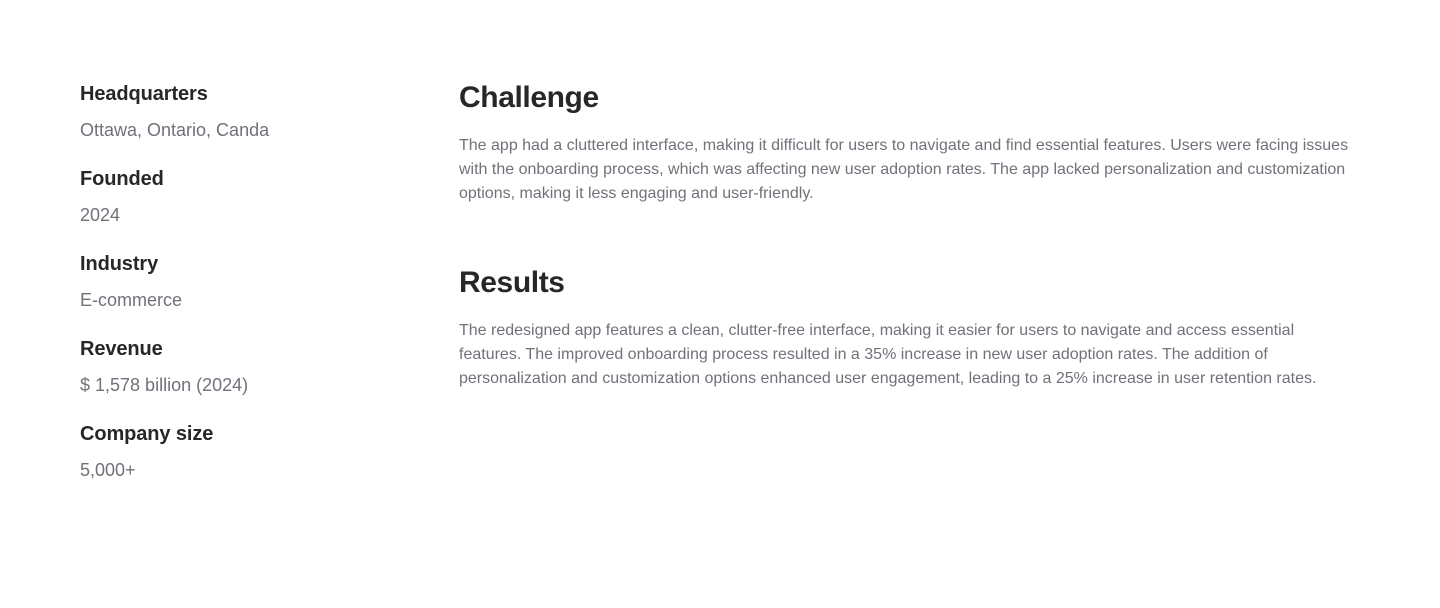 This screenshot has height=608, width=1440. Describe the element at coordinates (512, 282) in the screenshot. I see `section-title: Results` at that location.